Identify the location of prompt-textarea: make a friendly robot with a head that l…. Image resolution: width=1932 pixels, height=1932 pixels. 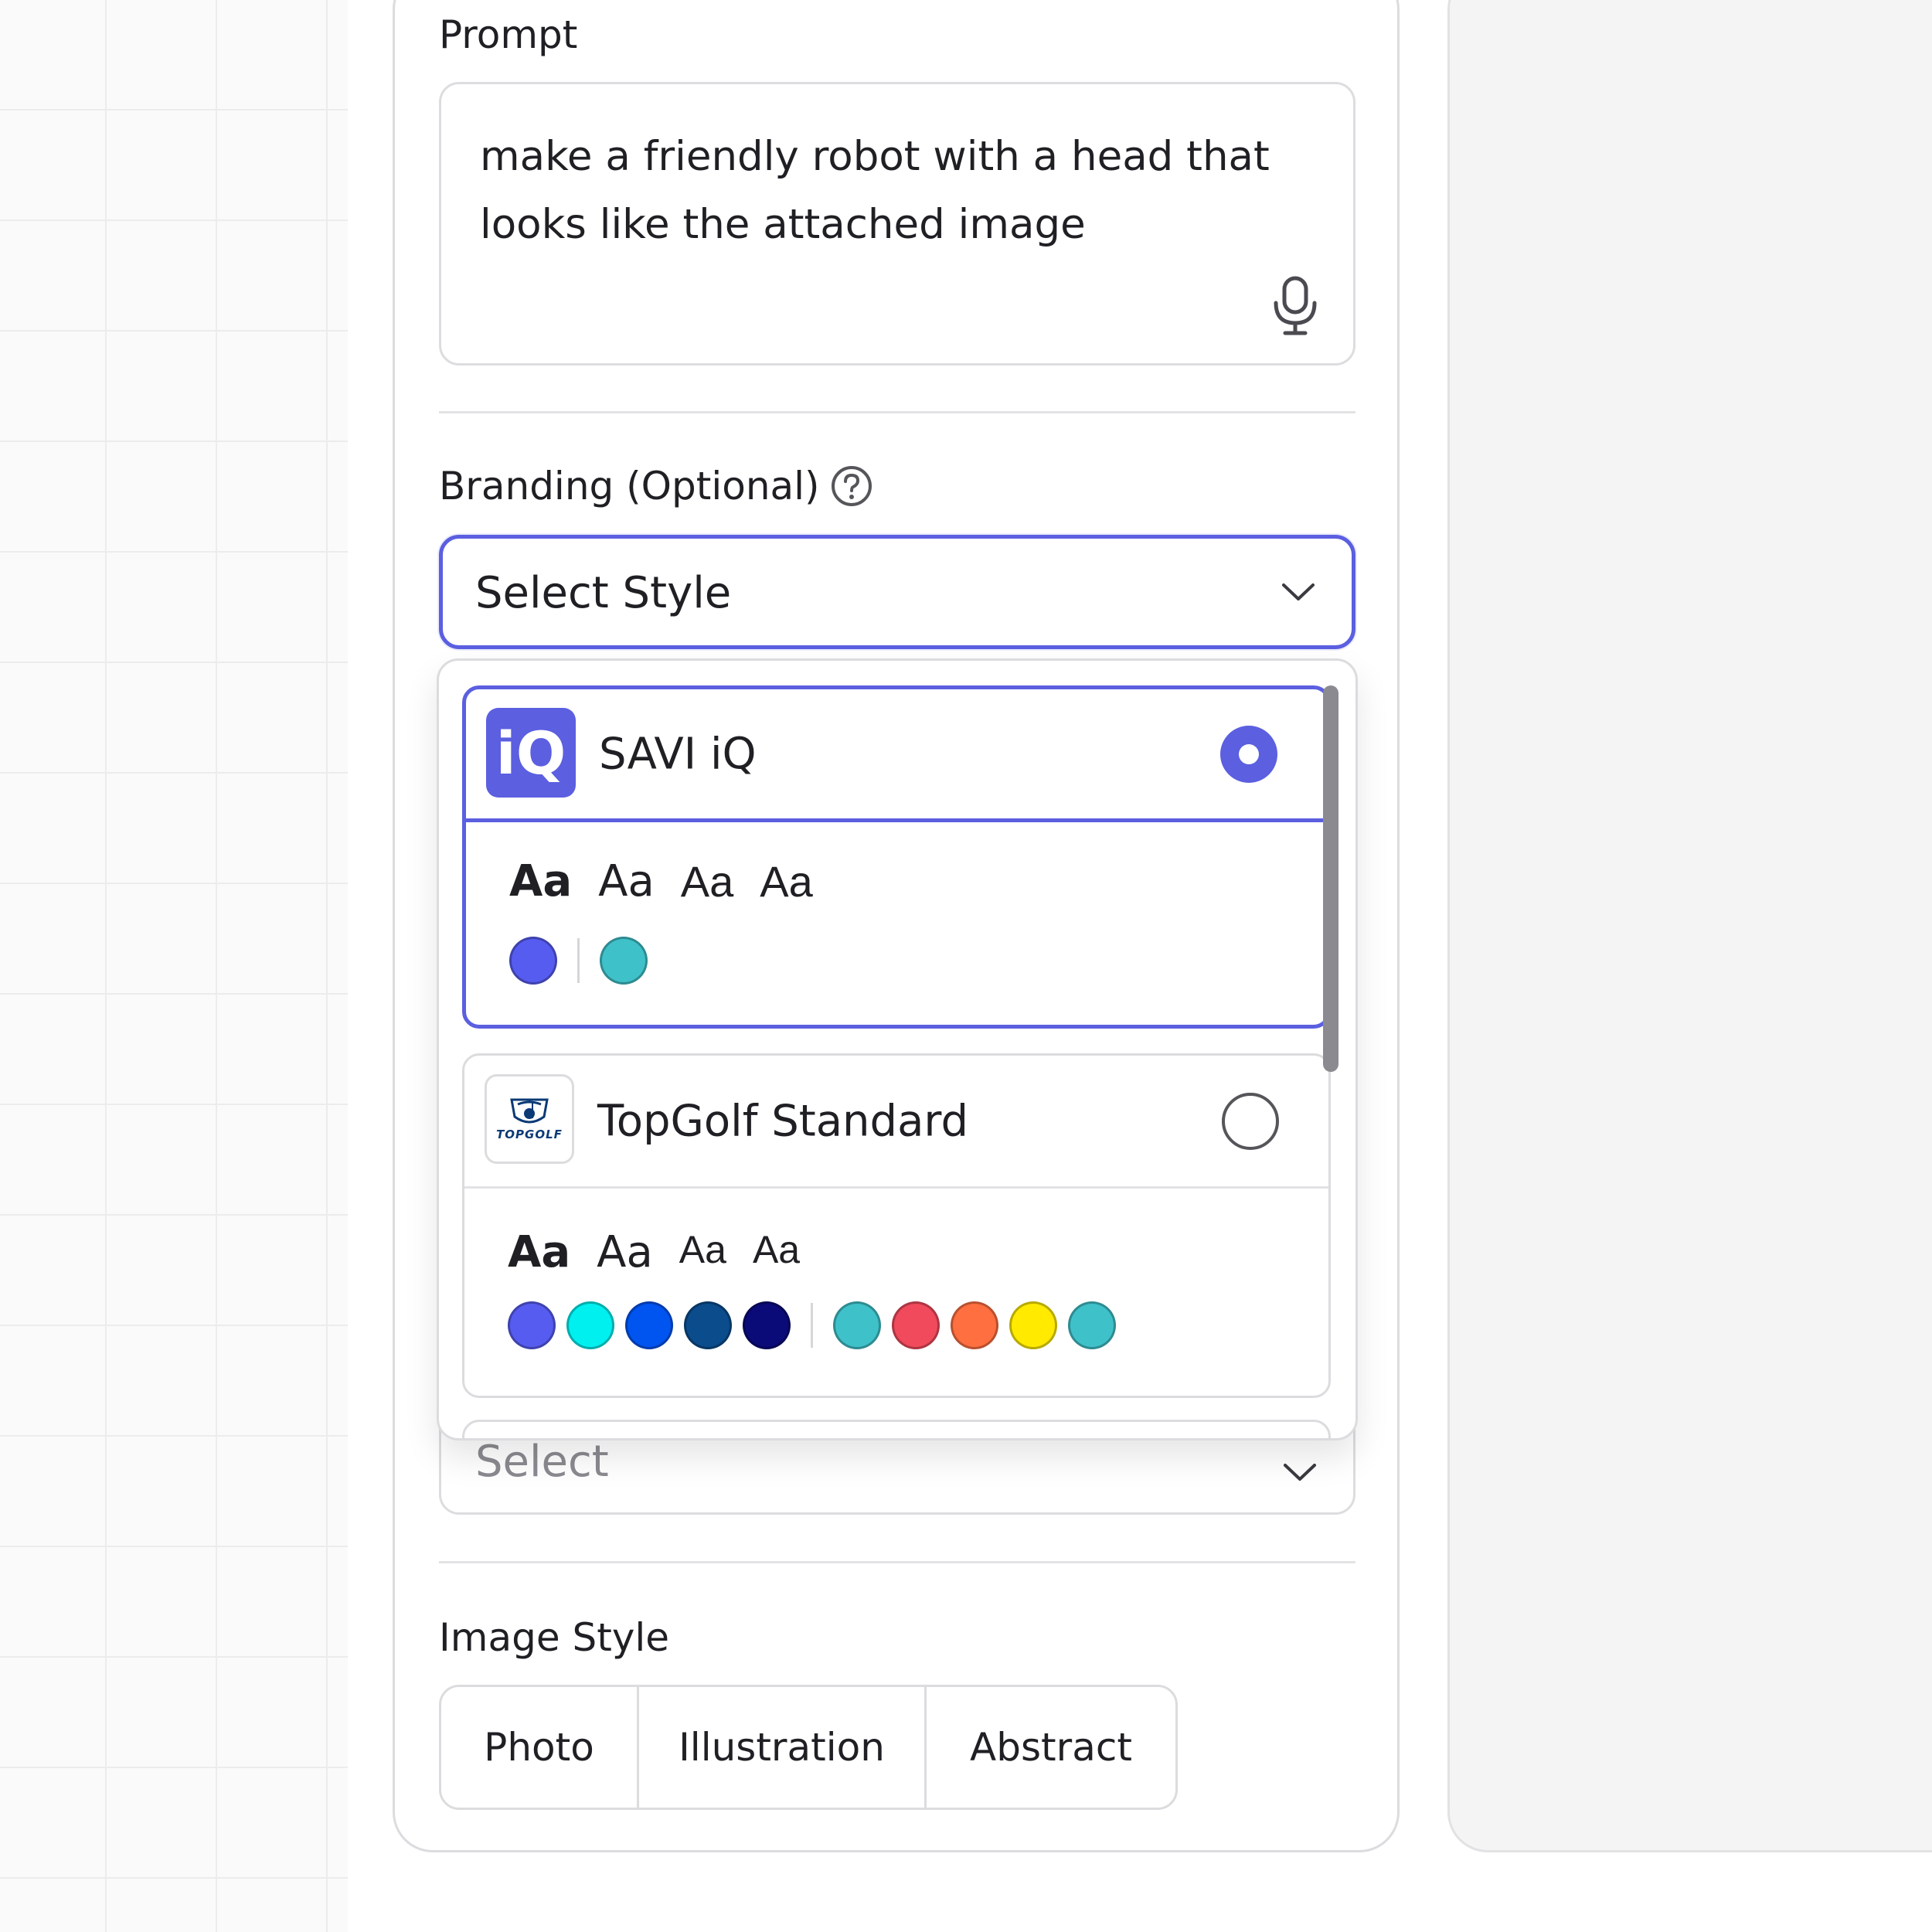
(897, 224).